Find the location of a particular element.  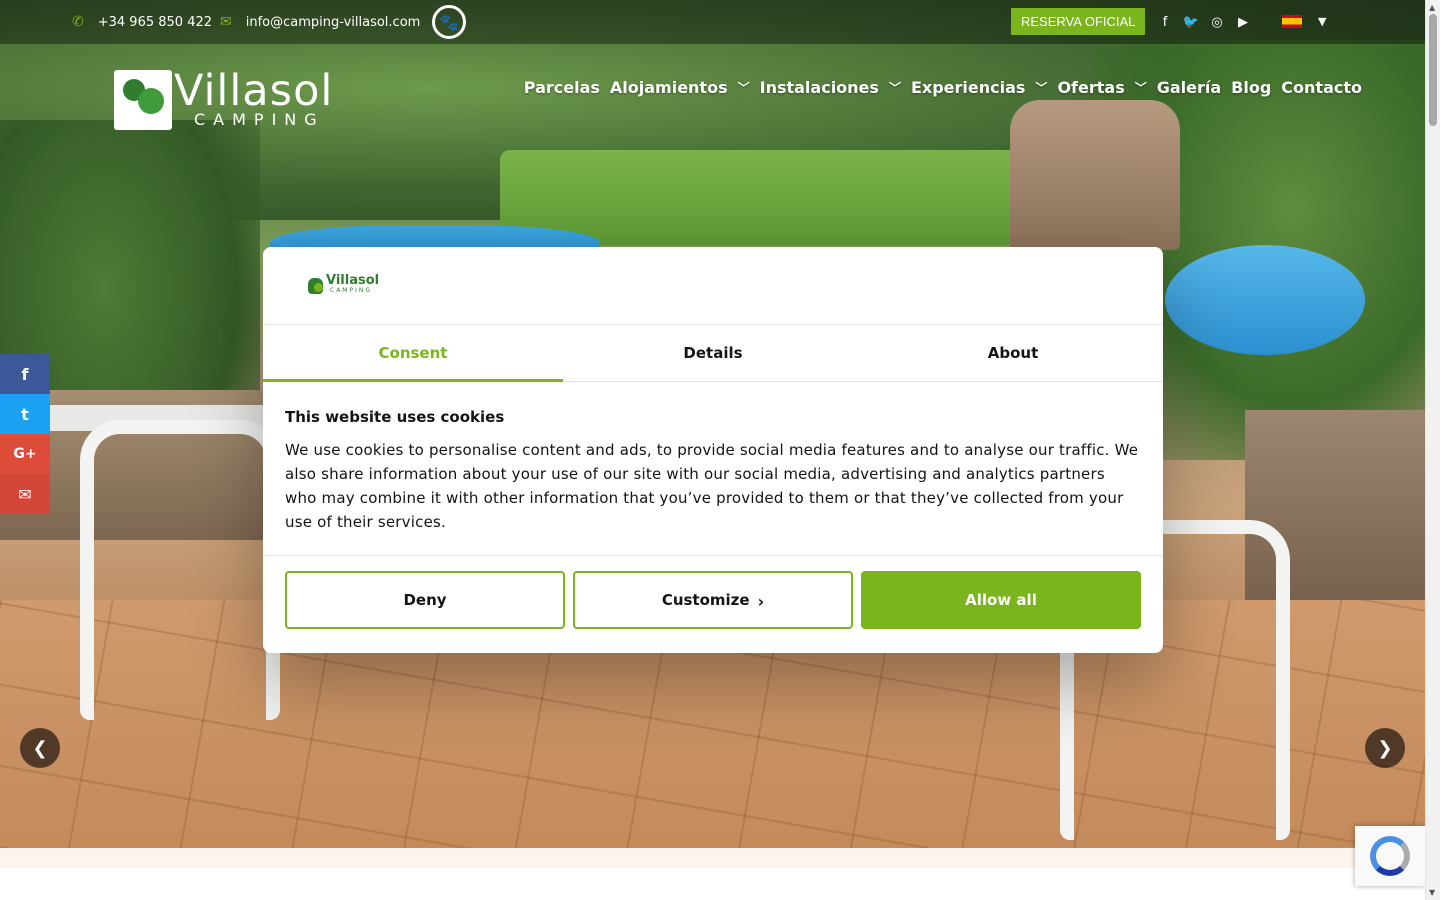

phone-contact: ✆ +34 965 850 422 is located at coordinates (142, 22).